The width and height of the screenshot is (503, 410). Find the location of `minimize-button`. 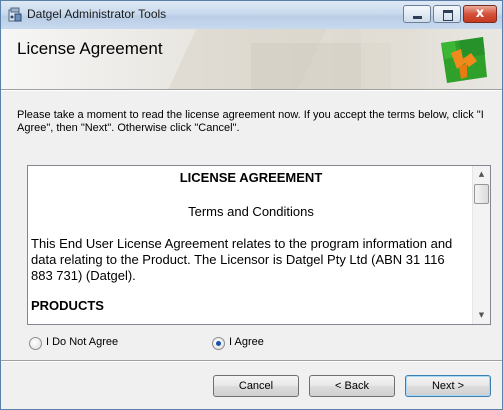

minimize-button is located at coordinates (417, 14).